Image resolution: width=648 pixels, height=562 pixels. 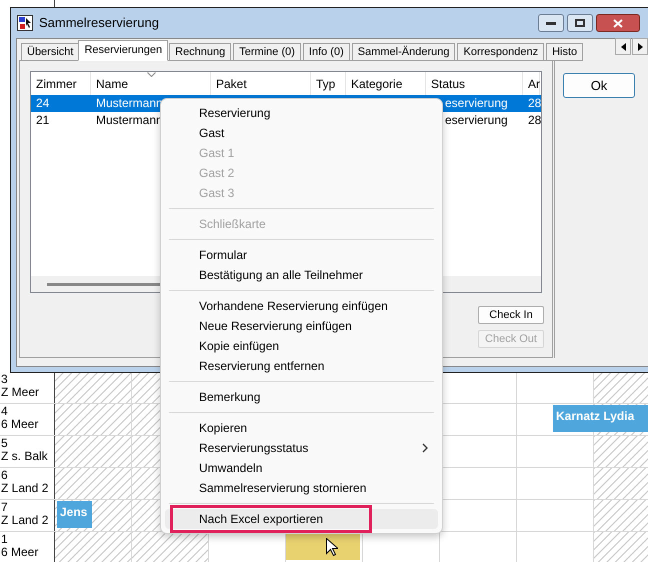 What do you see at coordinates (99, 23) in the screenshot?
I see `window-title: Sammelreservierung` at bounding box center [99, 23].